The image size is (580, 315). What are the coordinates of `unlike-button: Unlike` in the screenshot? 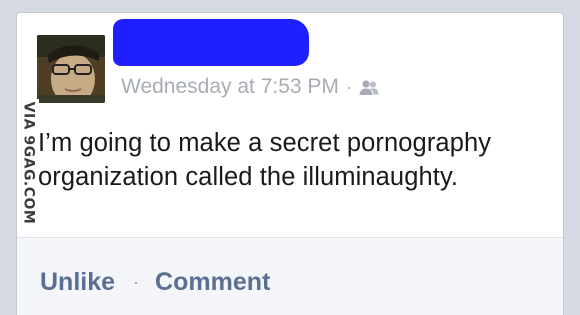 It's located at (77, 282).